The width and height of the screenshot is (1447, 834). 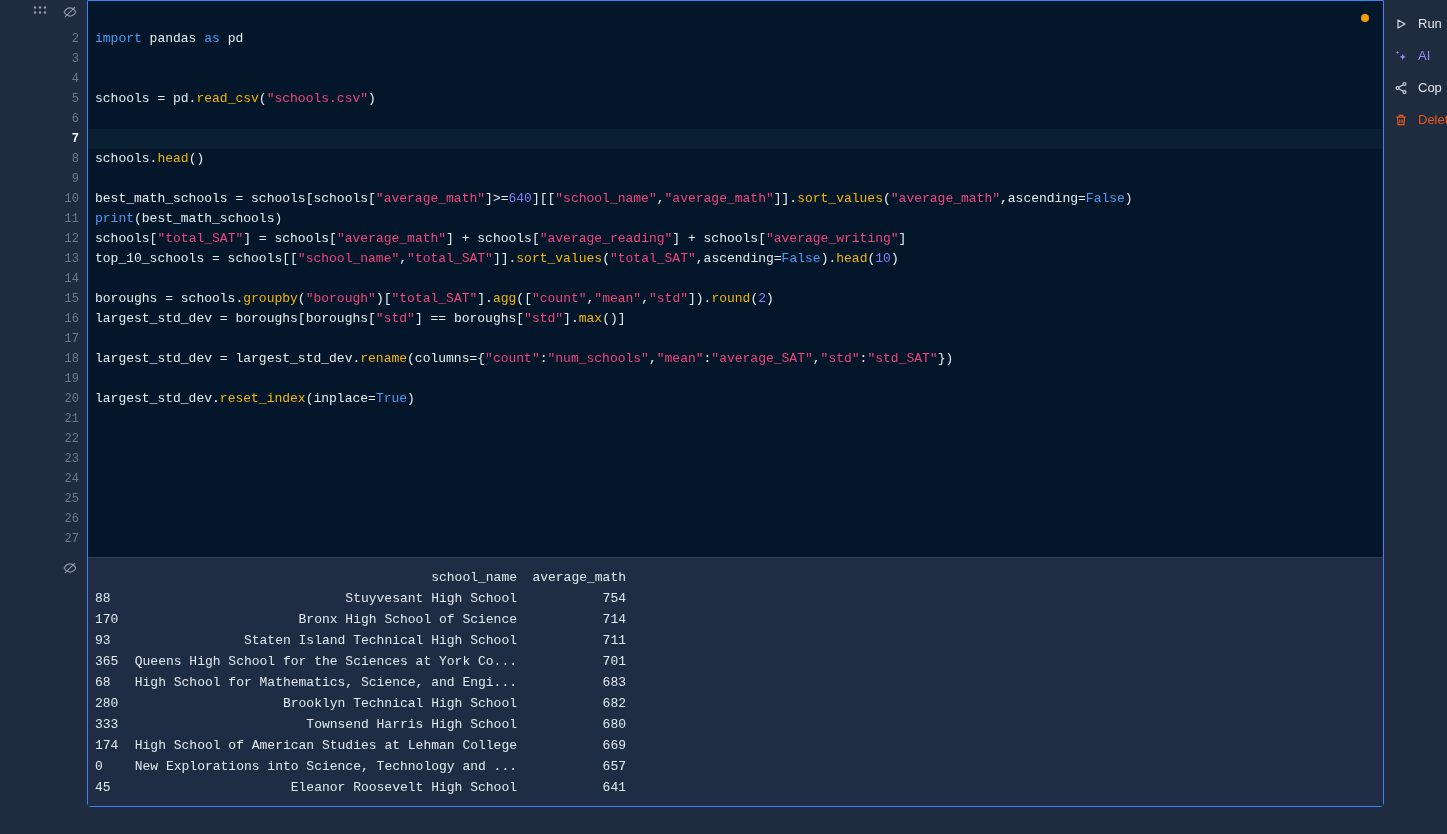 What do you see at coordinates (71, 199) in the screenshot?
I see `line-number: 10` at bounding box center [71, 199].